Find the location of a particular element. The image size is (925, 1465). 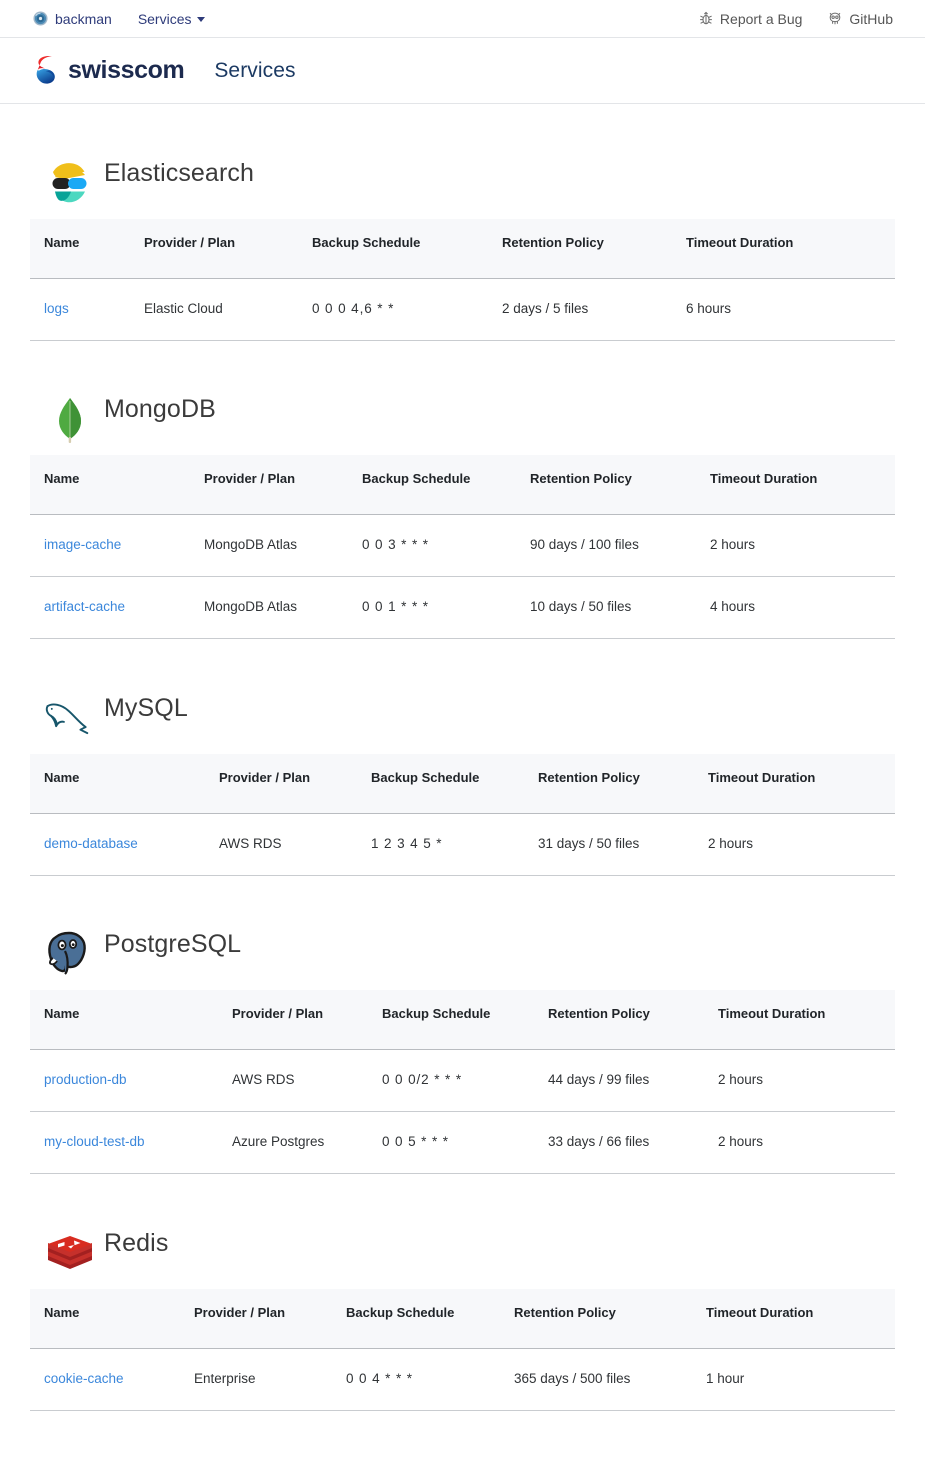

service-instance-link: image-cache is located at coordinates (82, 544).